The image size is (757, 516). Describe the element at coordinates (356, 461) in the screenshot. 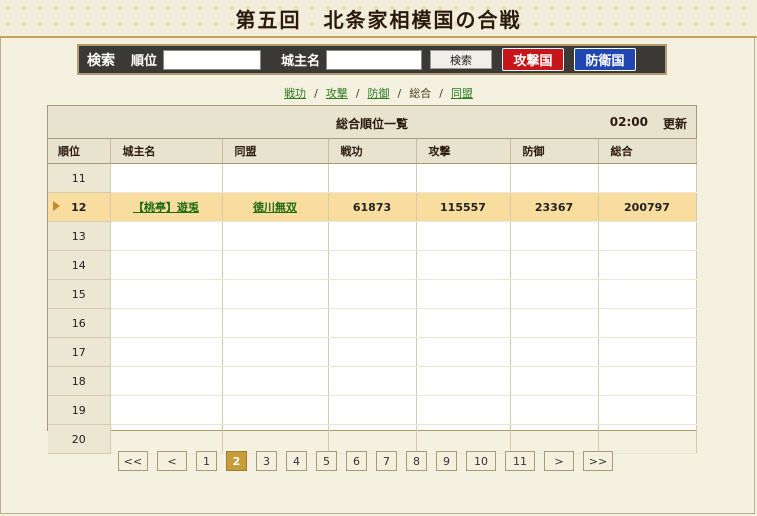

I see `page-button-6: 6` at that location.